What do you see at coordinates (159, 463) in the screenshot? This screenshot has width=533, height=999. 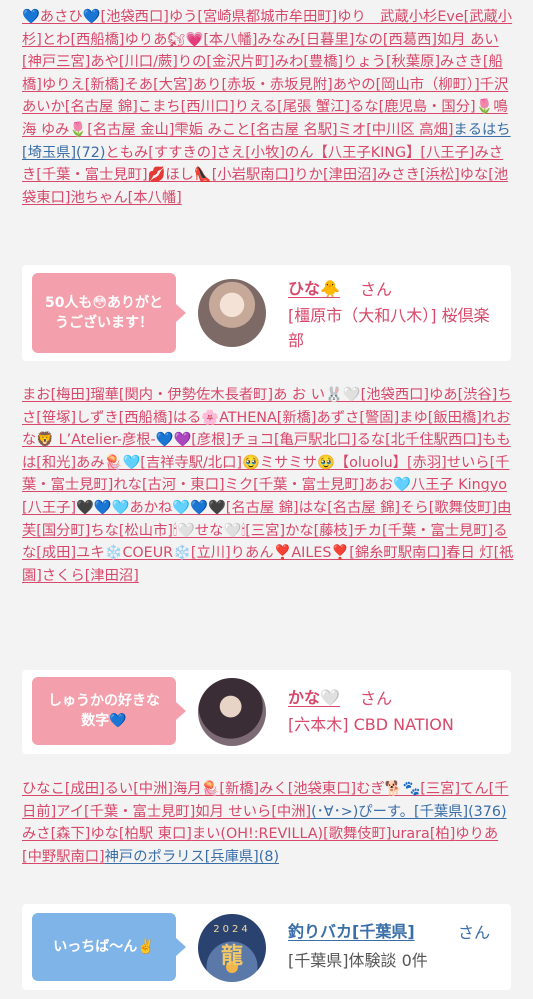 I see `user-link: あみ🪼🩵[吉祥寺駅/北口]` at bounding box center [159, 463].